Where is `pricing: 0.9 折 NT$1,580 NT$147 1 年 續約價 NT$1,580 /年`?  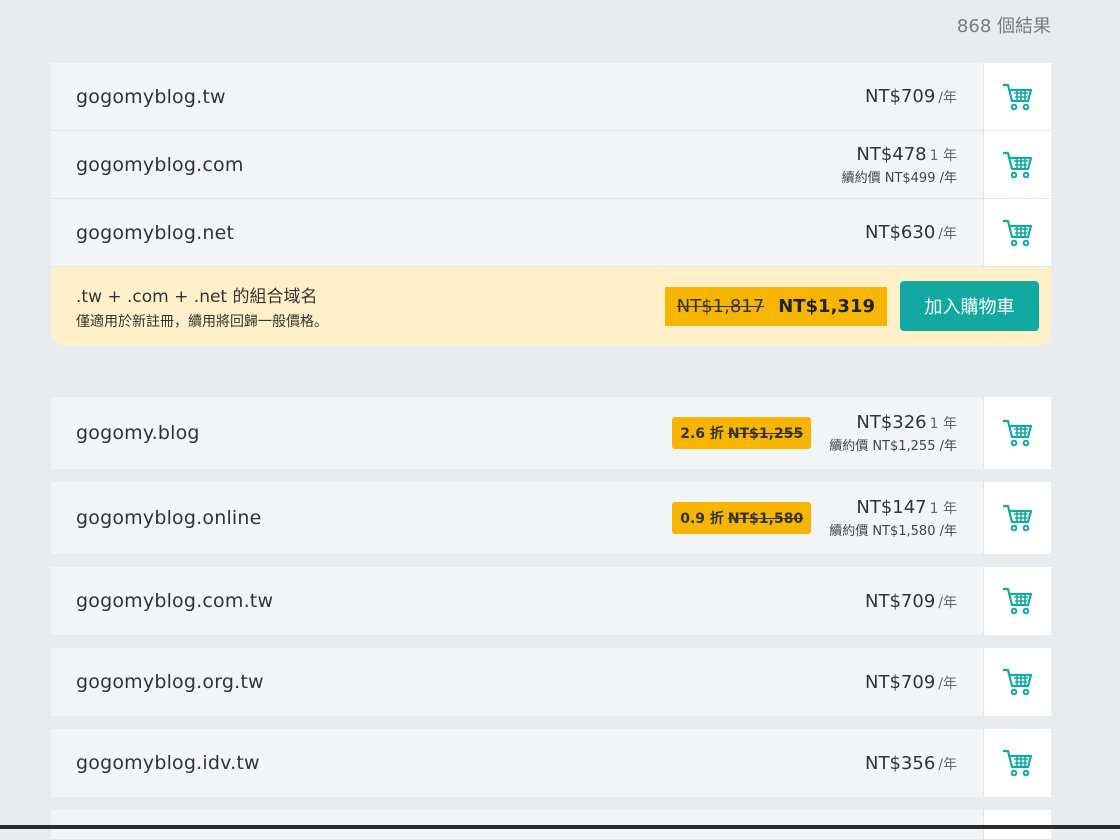
pricing: 0.9 折 NT$1,580 NT$147 1 年 續約價 NT$1,580 /年 is located at coordinates (827, 518).